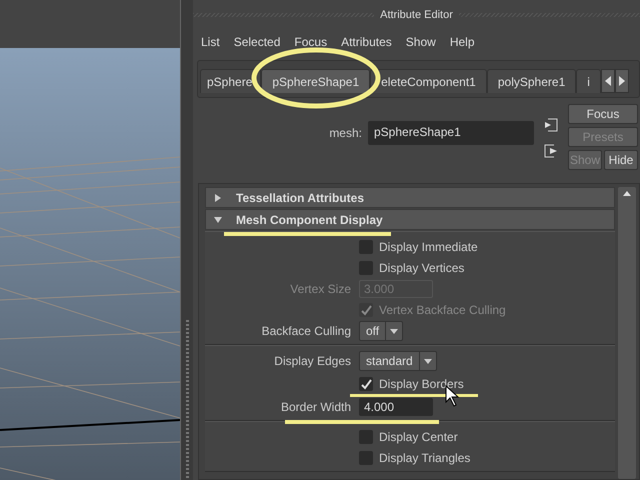 The width and height of the screenshot is (640, 480). I want to click on checkbox-label: Display Immediate, so click(428, 247).